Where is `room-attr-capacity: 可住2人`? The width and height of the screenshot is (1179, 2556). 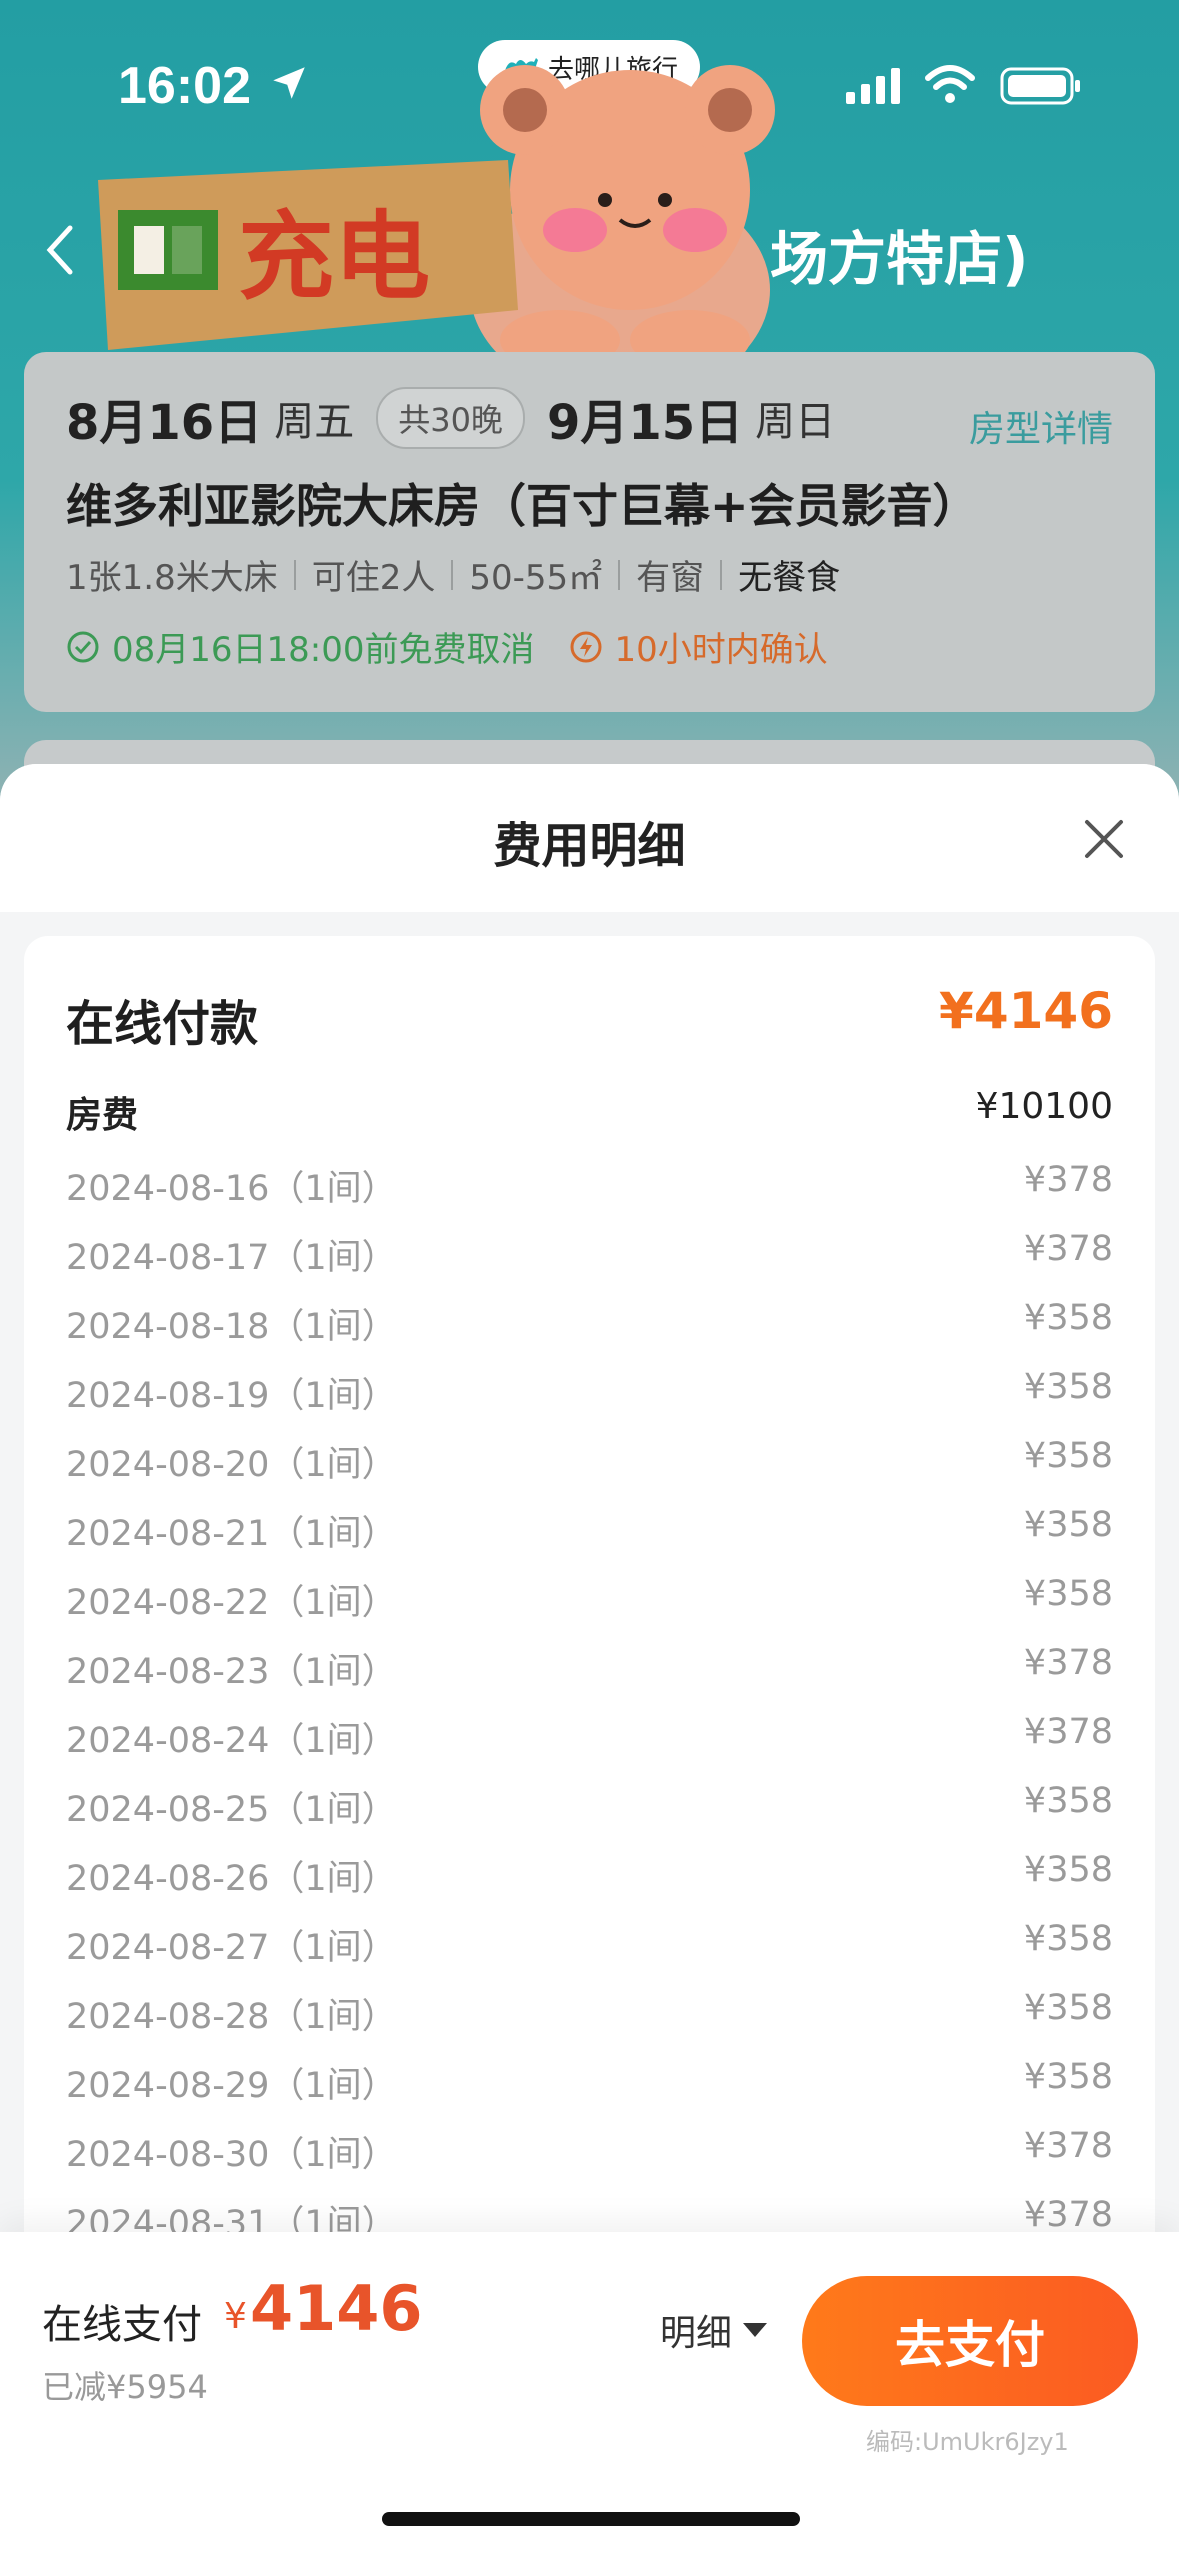 room-attr-capacity: 可住2人 is located at coordinates (373, 578).